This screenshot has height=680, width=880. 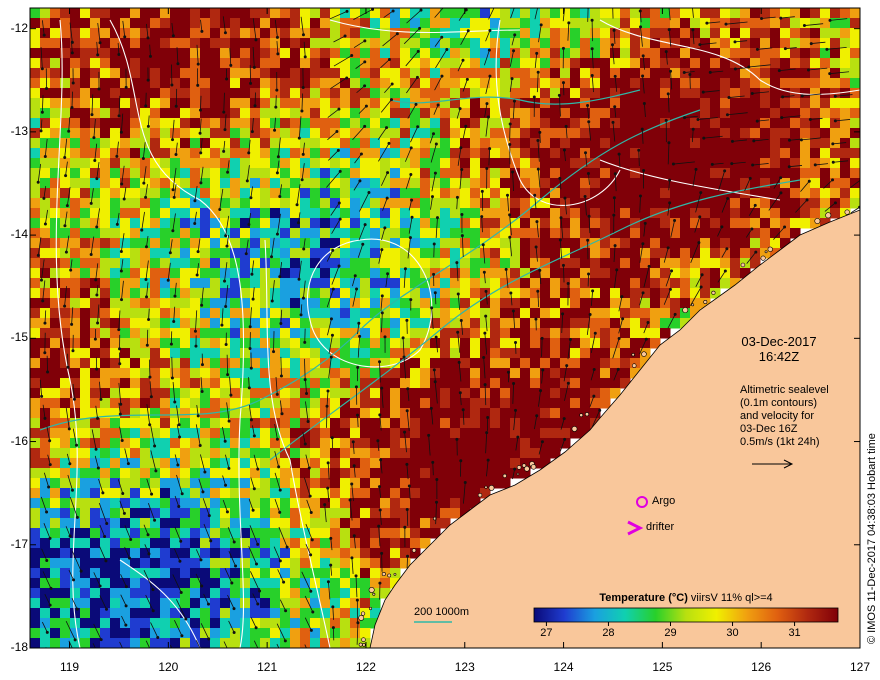 I want to click on altimetry-line-3: and velocity for, so click(x=777, y=416).